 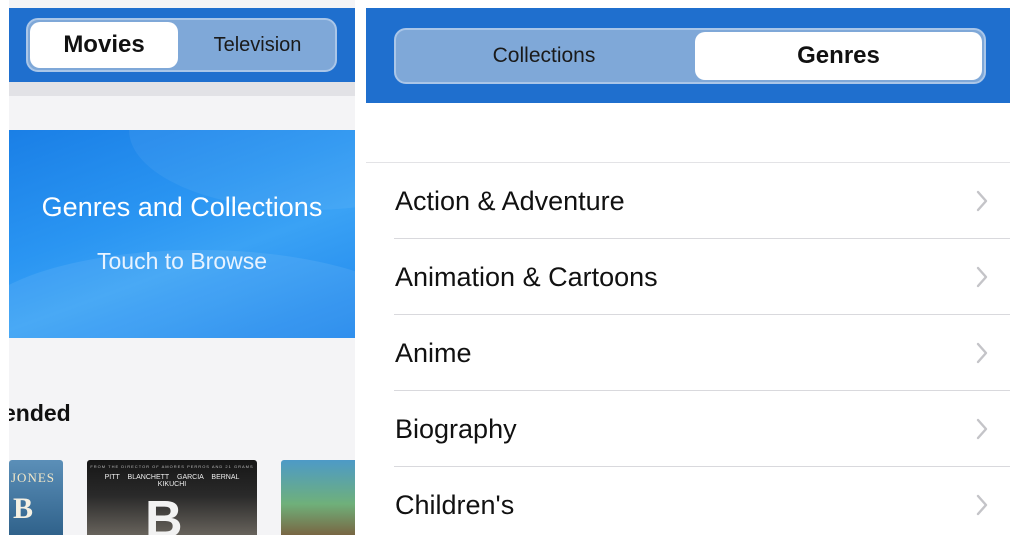 I want to click on left-nav-header: Movies Television, so click(x=182, y=45).